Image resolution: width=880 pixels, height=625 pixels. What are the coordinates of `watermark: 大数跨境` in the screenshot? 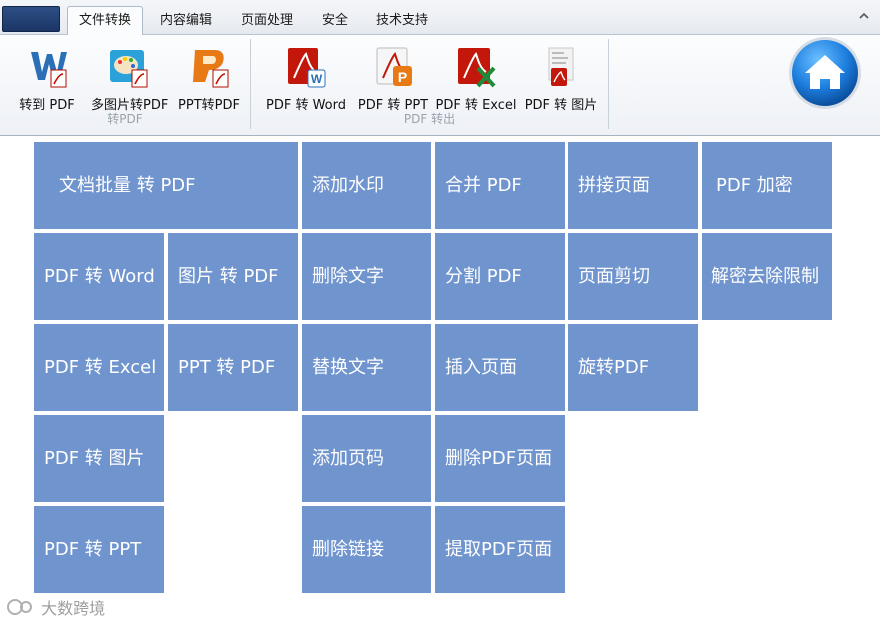 It's located at (55, 607).